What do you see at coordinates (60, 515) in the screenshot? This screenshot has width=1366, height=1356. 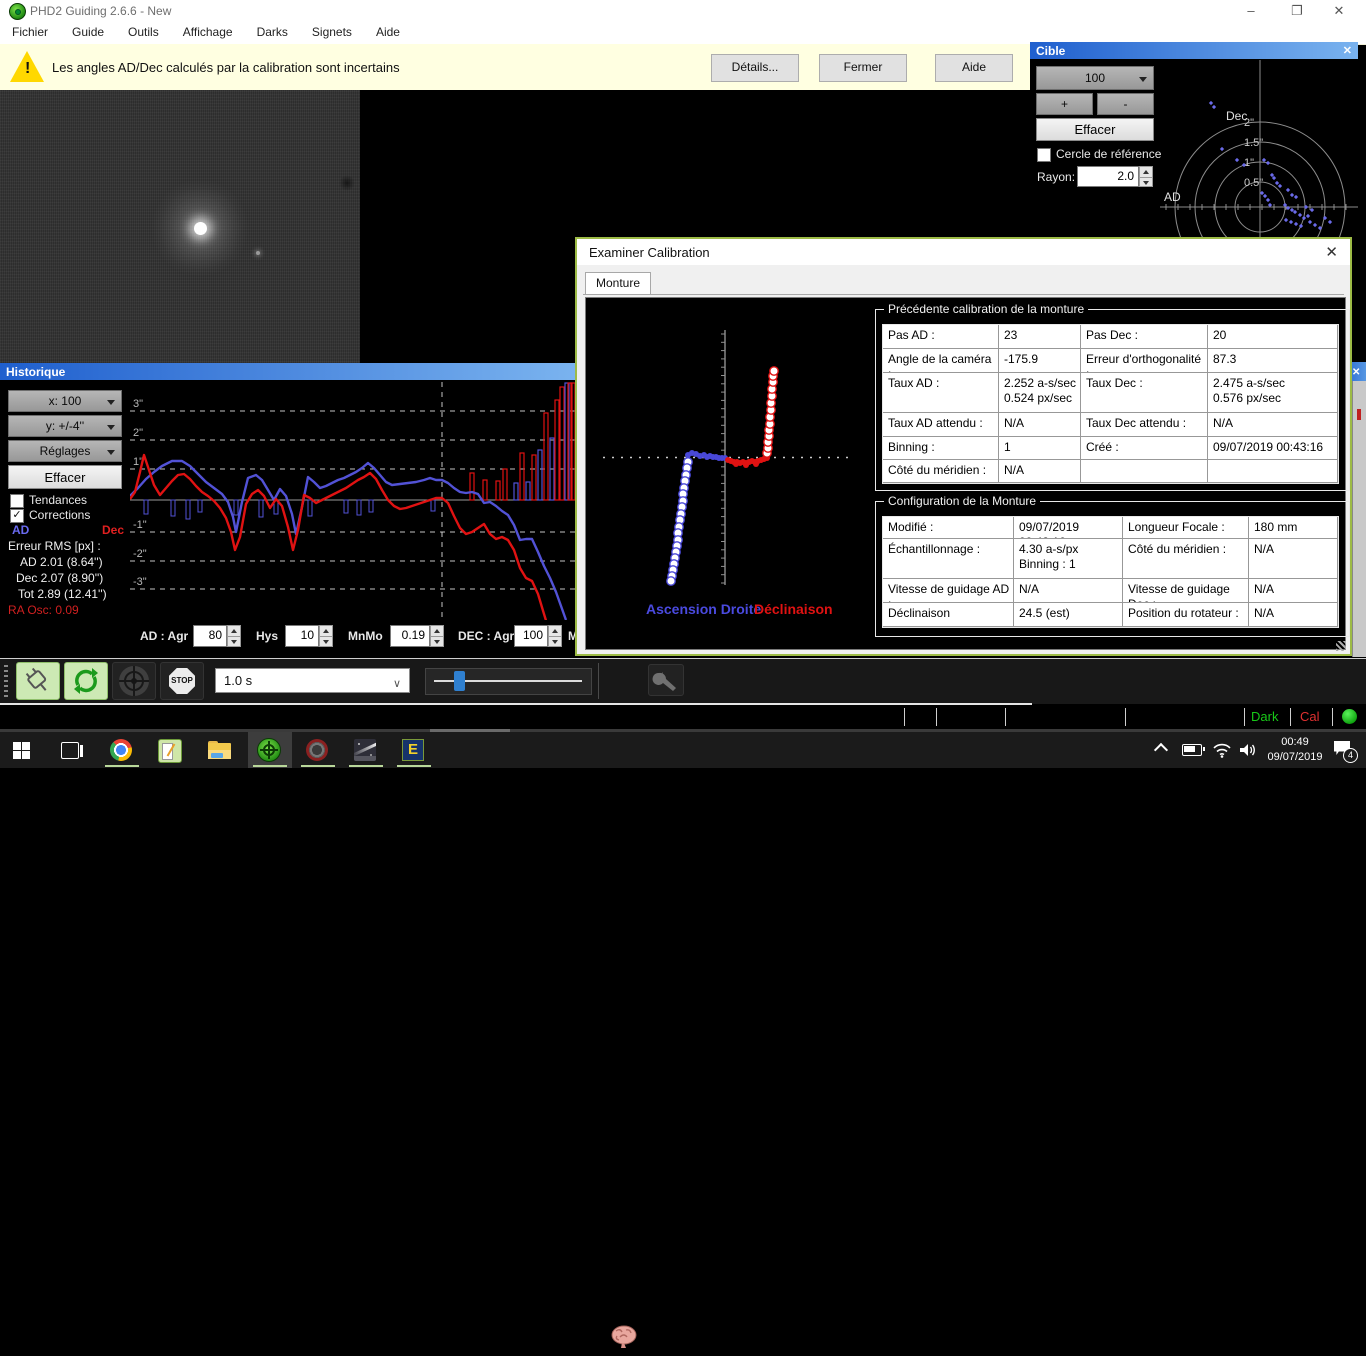 I see `corrections-label: Corrections` at bounding box center [60, 515].